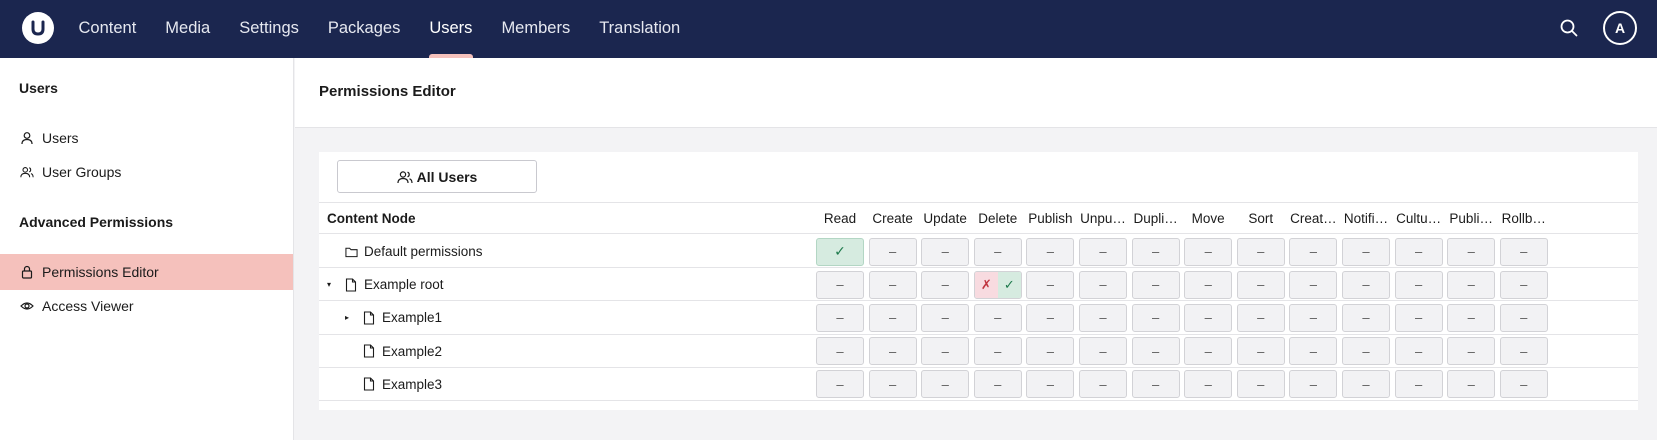 Image resolution: width=1657 pixels, height=440 pixels. Describe the element at coordinates (146, 272) in the screenshot. I see `sidebar-item-permissions-editor: Permissions Editor` at that location.